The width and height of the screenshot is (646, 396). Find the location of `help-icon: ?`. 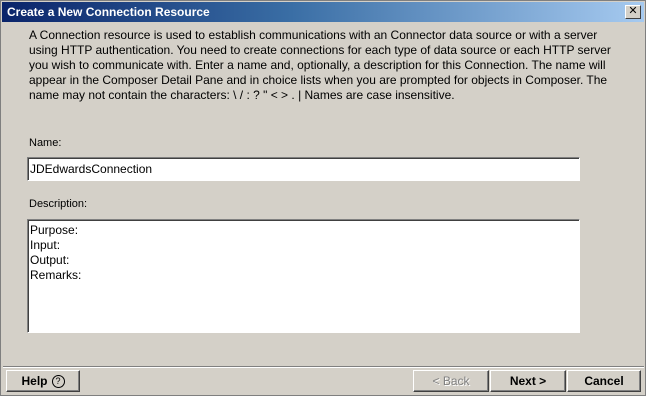

help-icon: ? is located at coordinates (58, 382).